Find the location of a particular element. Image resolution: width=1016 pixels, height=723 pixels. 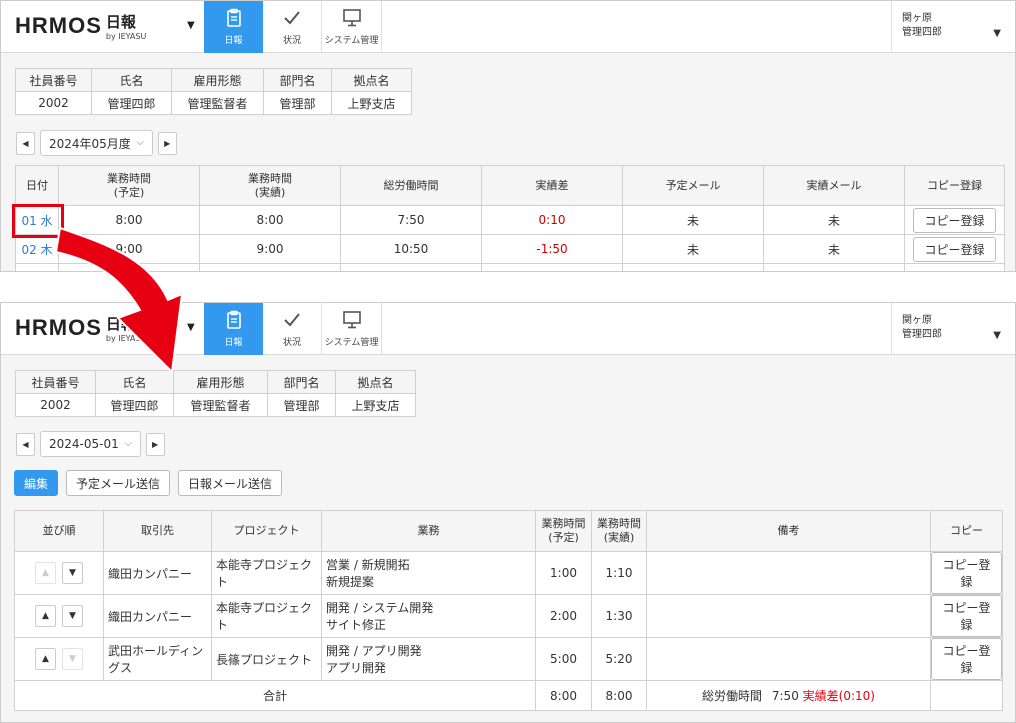

month-select: 2024年05月度 ⌵ is located at coordinates (96, 143).